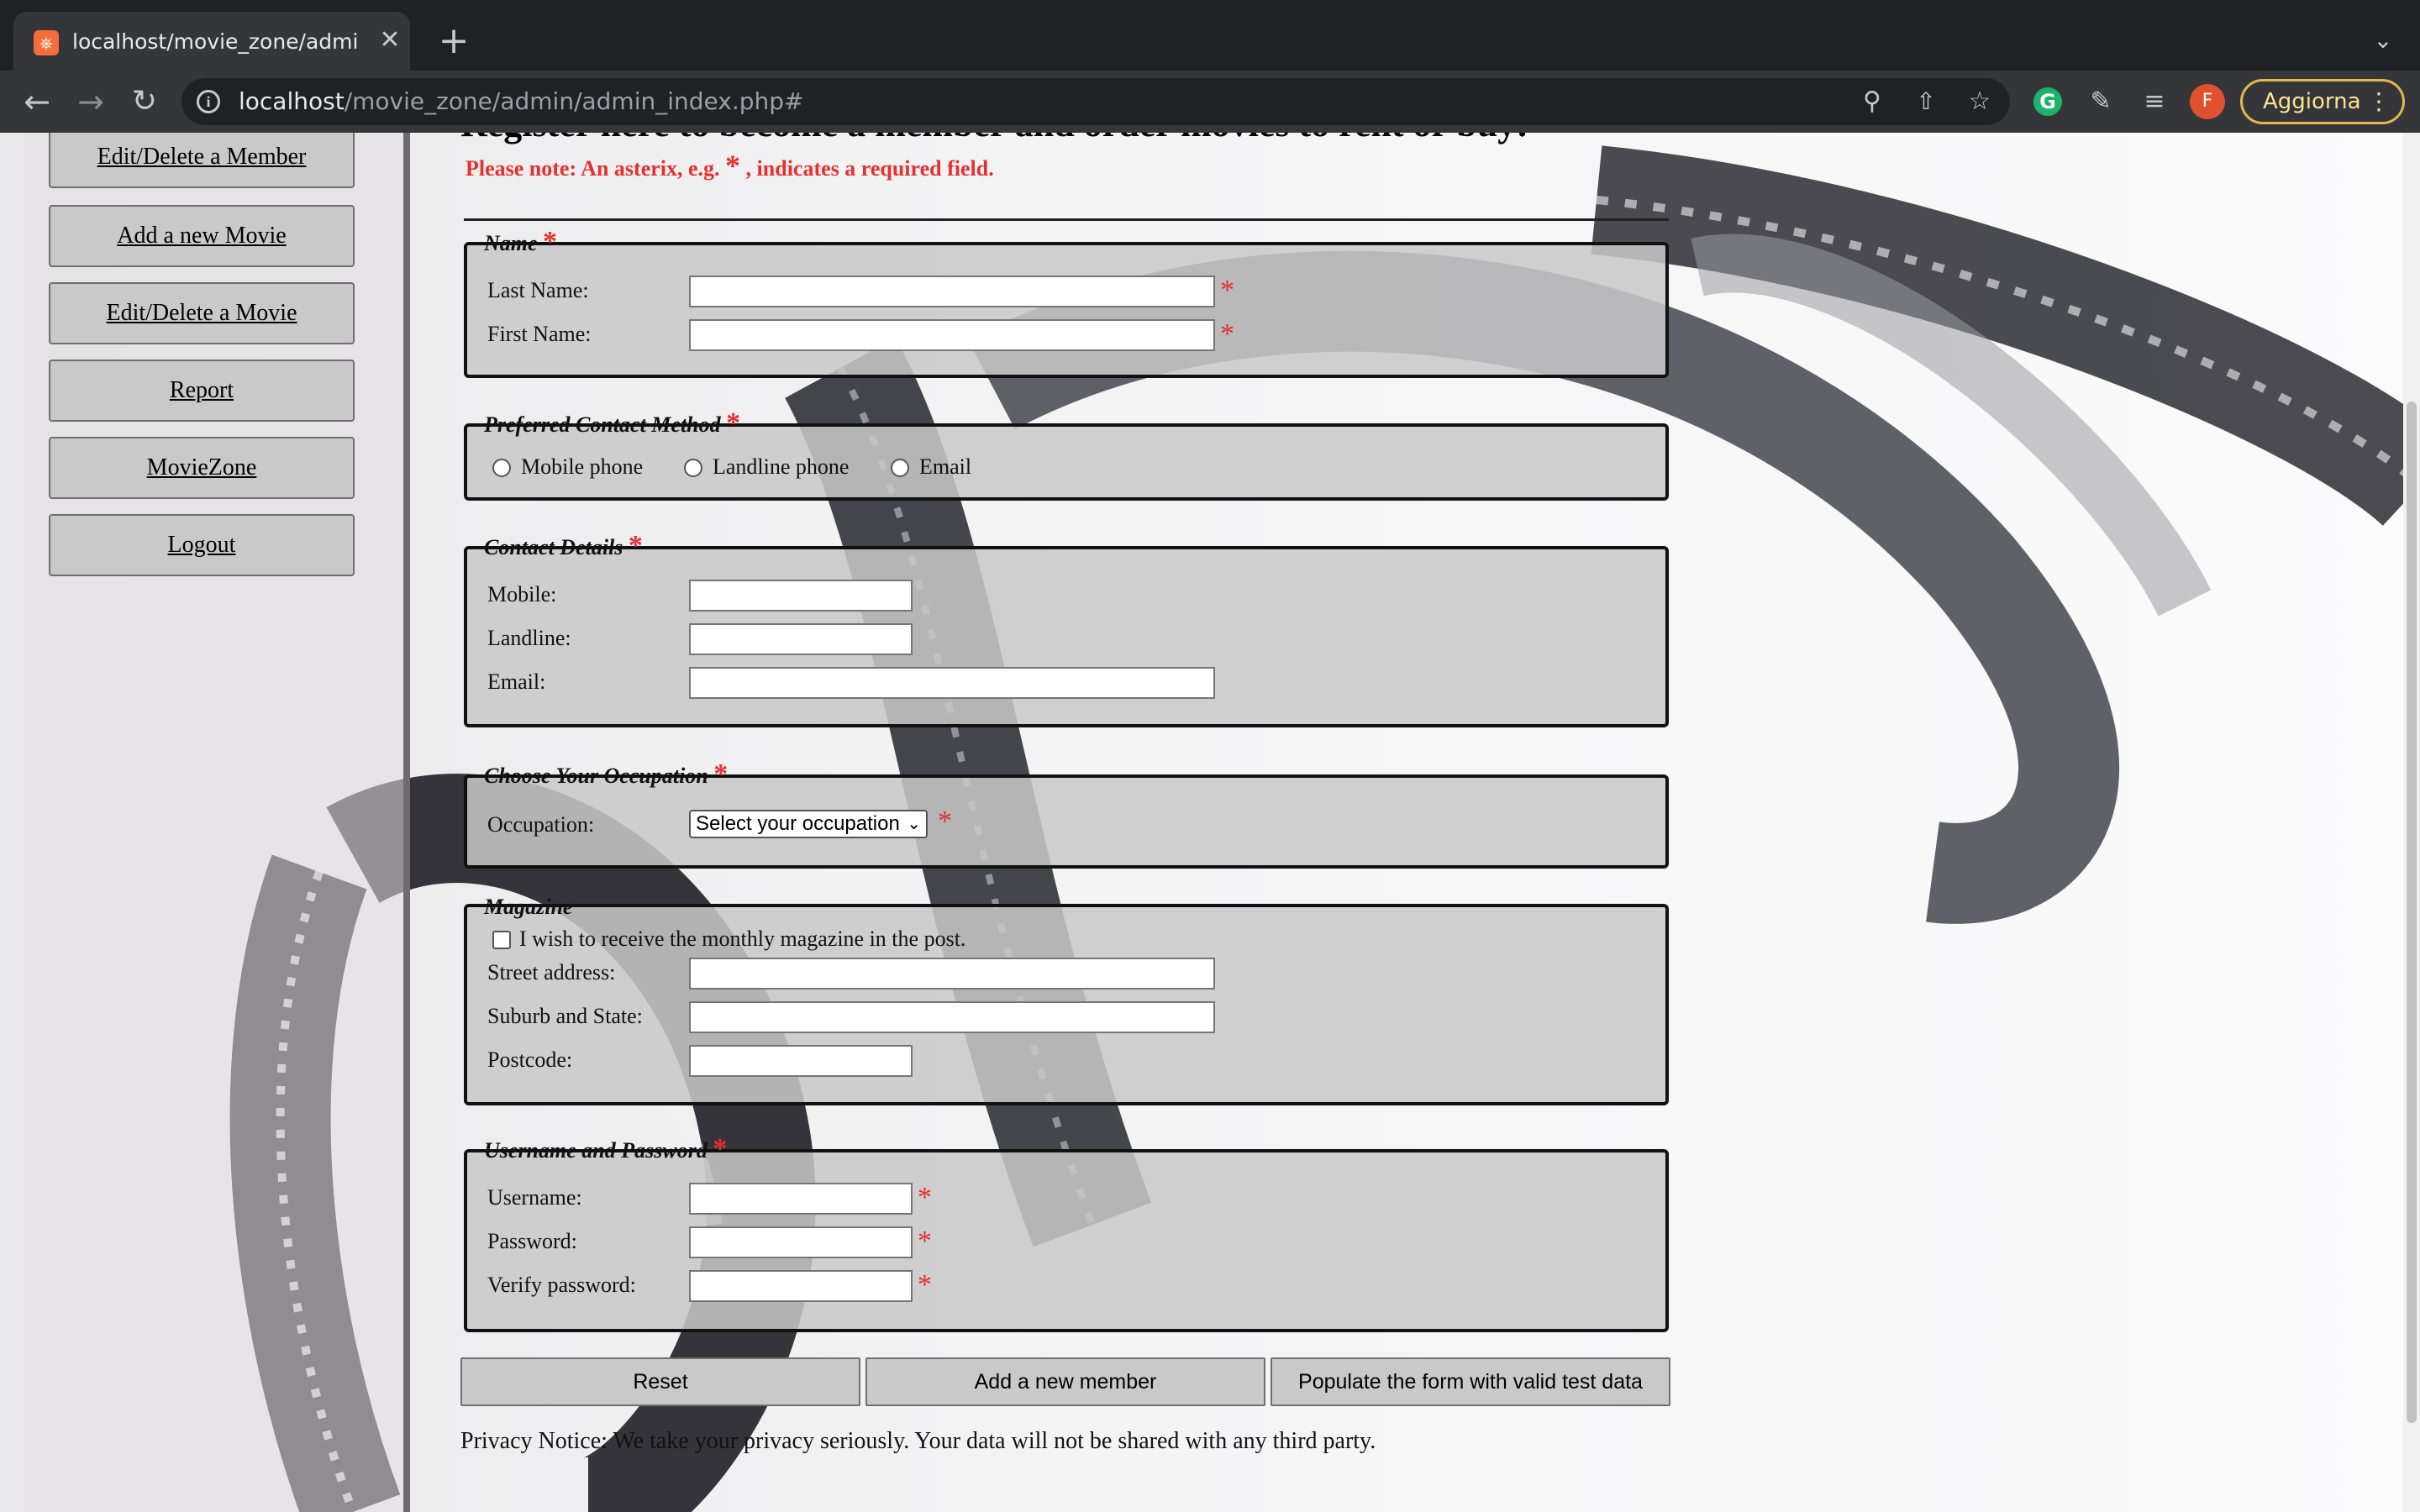  What do you see at coordinates (914, 824) in the screenshot?
I see `chevron-down-icon: ⌄` at bounding box center [914, 824].